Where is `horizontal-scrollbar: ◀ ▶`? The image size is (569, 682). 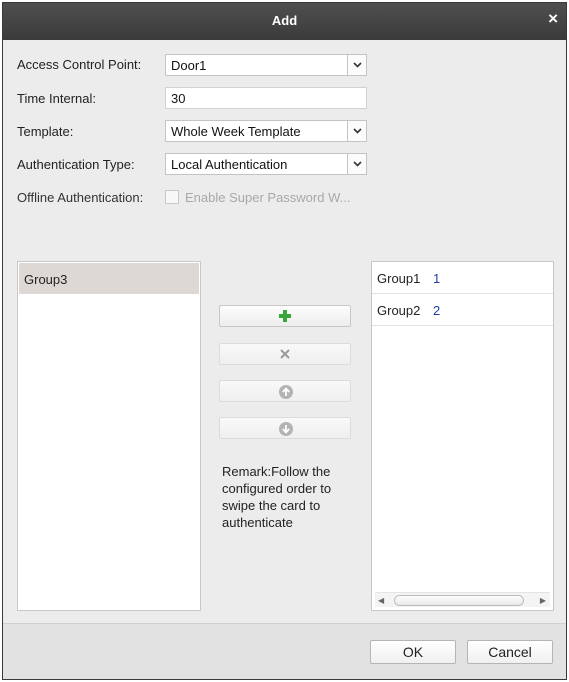 horizontal-scrollbar: ◀ ▶ is located at coordinates (462, 599).